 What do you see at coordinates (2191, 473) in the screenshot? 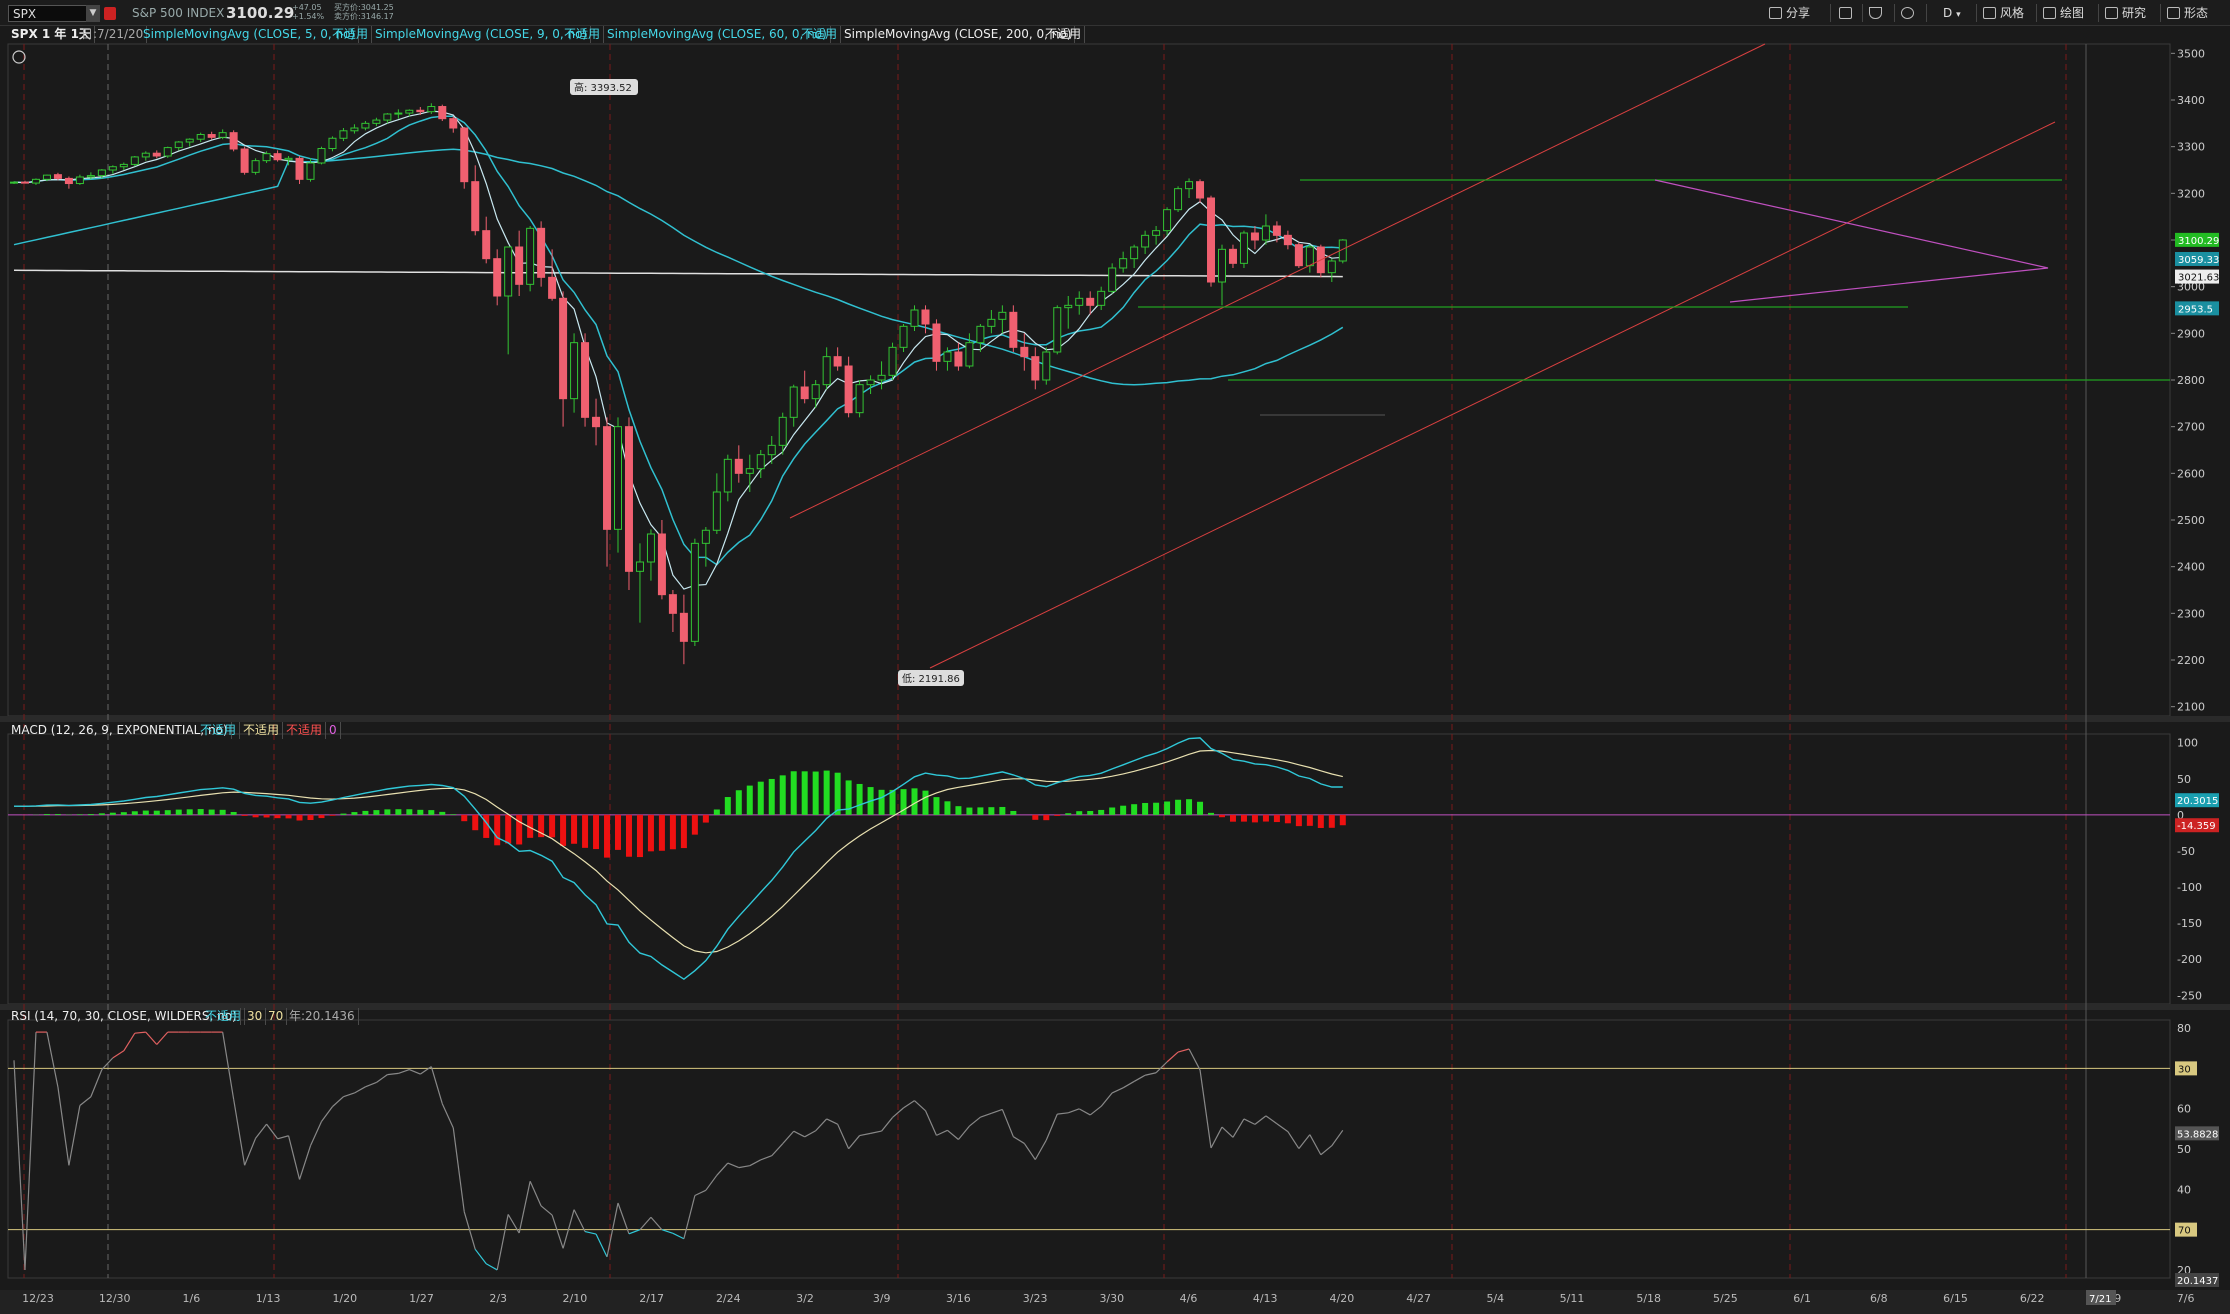
I see `y-tick-label: 2600` at bounding box center [2191, 473].